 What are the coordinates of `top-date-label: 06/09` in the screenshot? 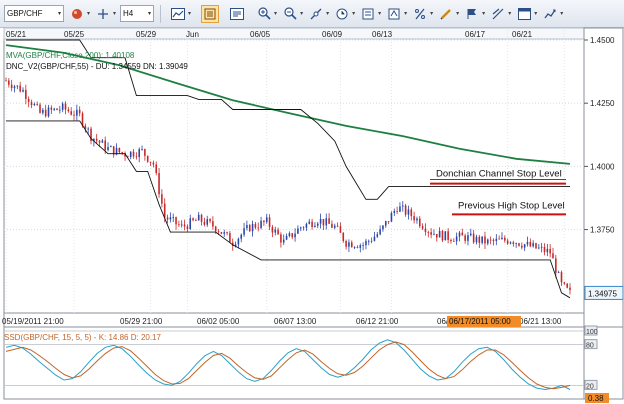 It's located at (332, 34).